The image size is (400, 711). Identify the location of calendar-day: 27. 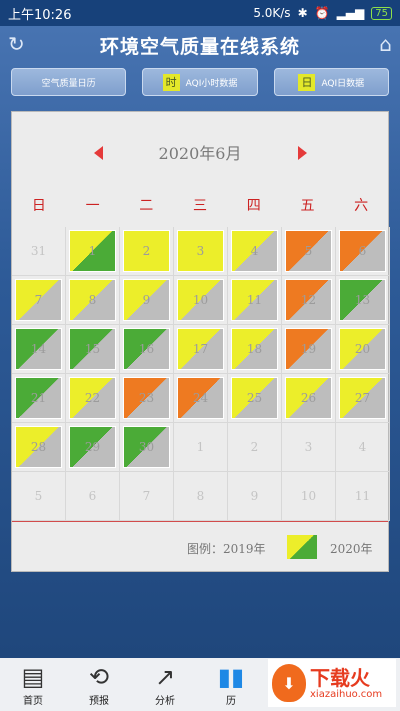
(363, 398).